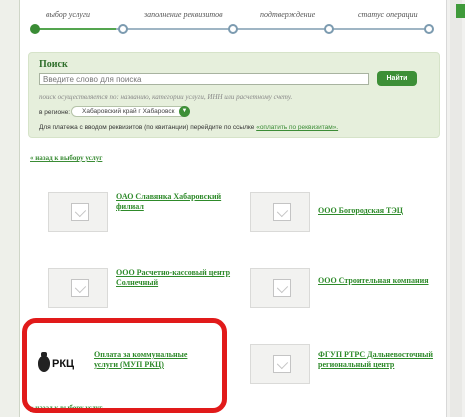 The height and width of the screenshot is (417, 465). I want to click on scrollbar-track, so click(456, 208).